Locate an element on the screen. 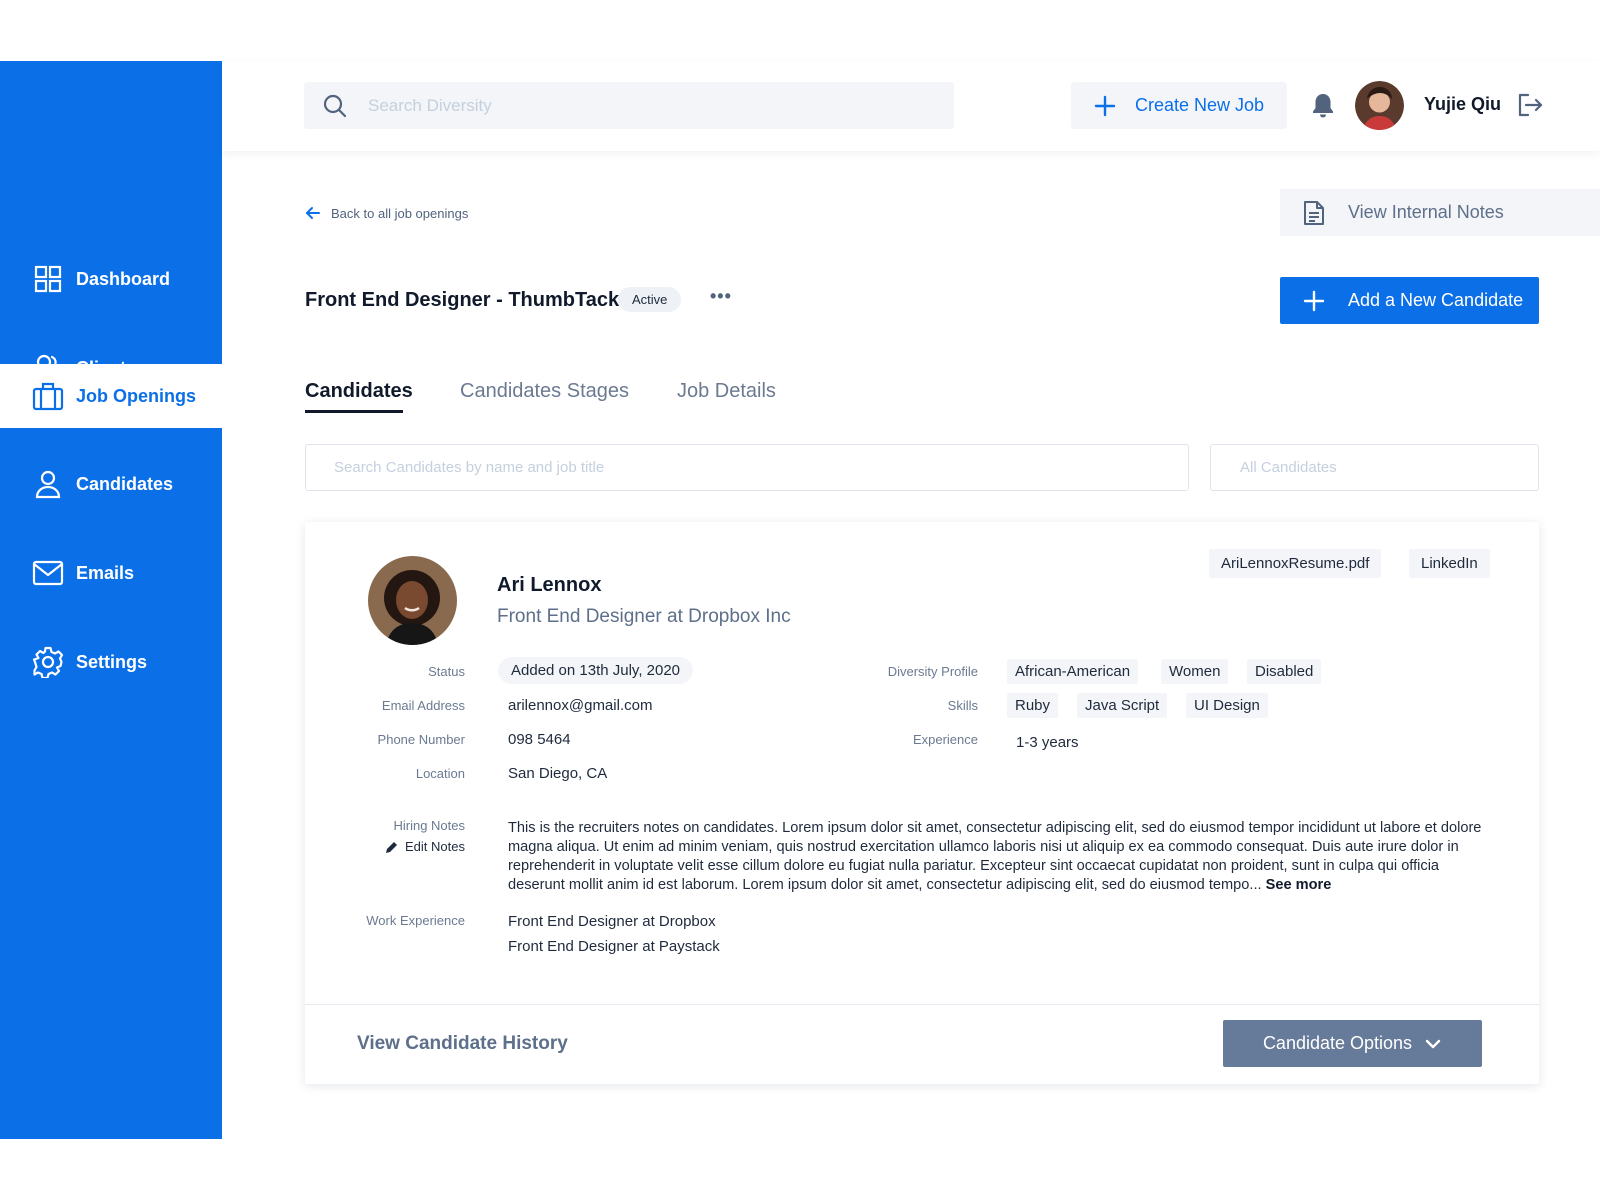 This screenshot has height=1200, width=1600. tab-candidates-stages: Candidates Stages is located at coordinates (544, 391).